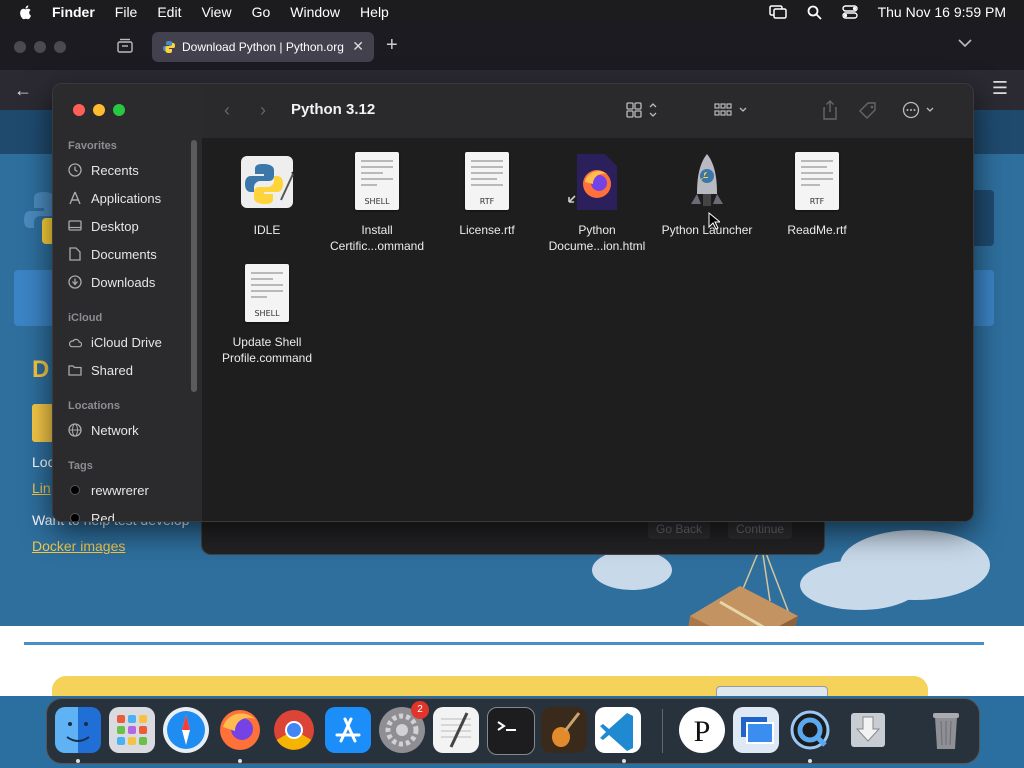 The height and width of the screenshot is (768, 1024). What do you see at coordinates (487, 195) in the screenshot?
I see `file-license-rtf: RTF License.rtf` at bounding box center [487, 195].